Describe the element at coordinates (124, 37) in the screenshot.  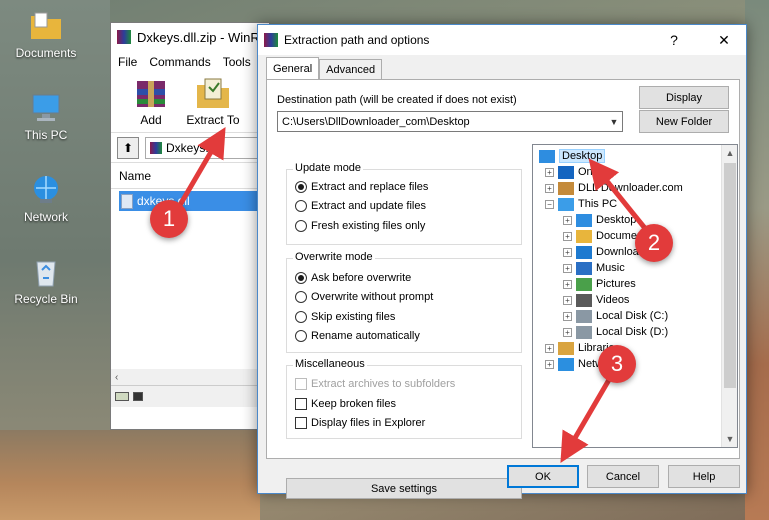
I see `winrar-app-icon` at that location.